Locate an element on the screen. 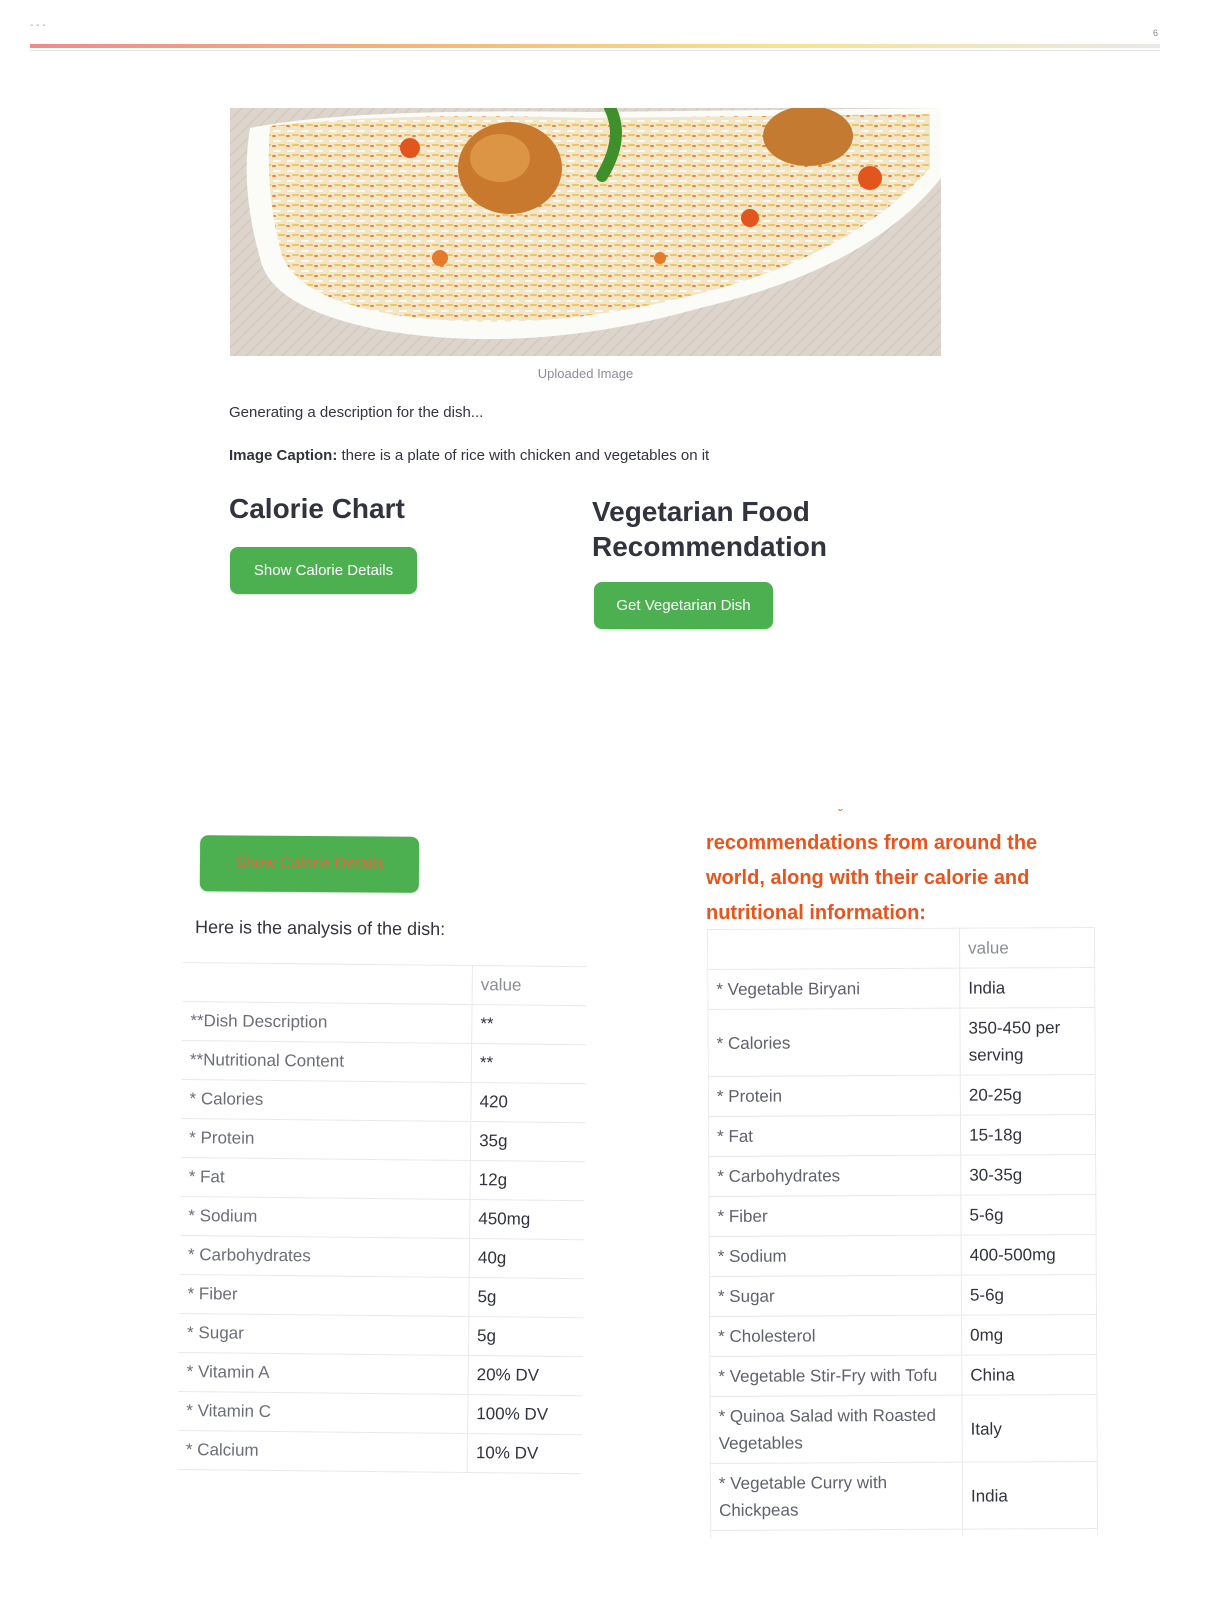 The image size is (1213, 1600). table-row: **Dish Description ** is located at coordinates (384, 1023).